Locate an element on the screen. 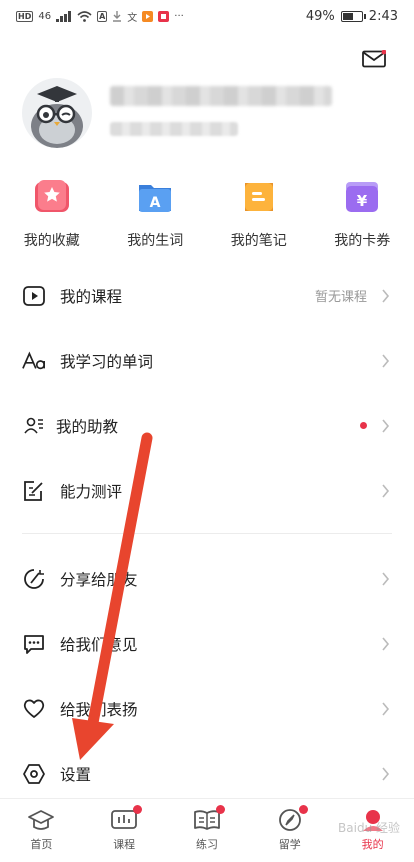 Image resolution: width=414 pixels, height=862 pixels. menu-label: 给我们表扬 is located at coordinates (99, 709).